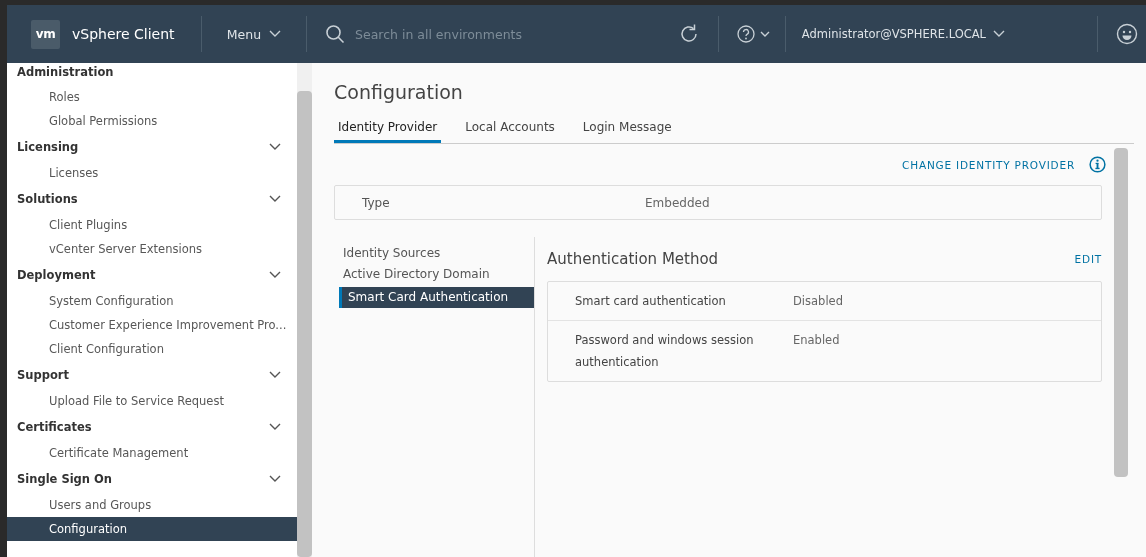 The width and height of the screenshot is (1146, 557). What do you see at coordinates (510, 131) in the screenshot?
I see `tab: Local Accounts` at bounding box center [510, 131].